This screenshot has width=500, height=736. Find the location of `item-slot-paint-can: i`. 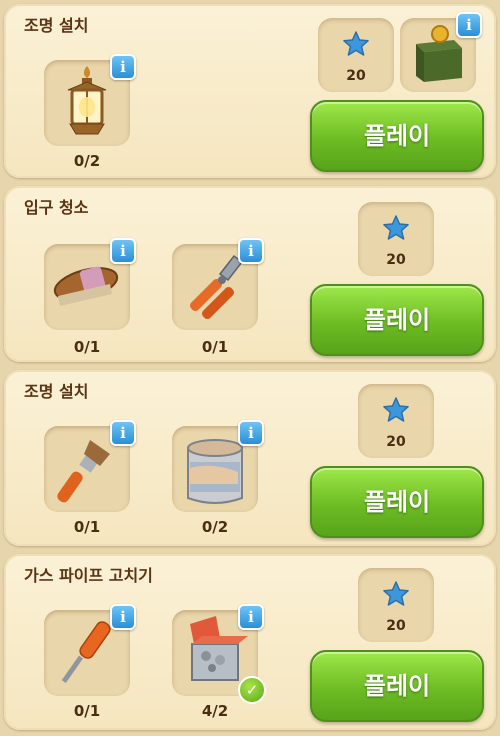

item-slot-paint-can: i is located at coordinates (218, 466).